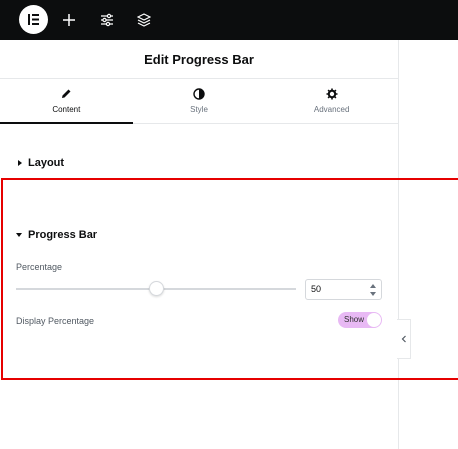 The image size is (458, 449). What do you see at coordinates (46, 163) in the screenshot?
I see `section-title: Layout` at bounding box center [46, 163].